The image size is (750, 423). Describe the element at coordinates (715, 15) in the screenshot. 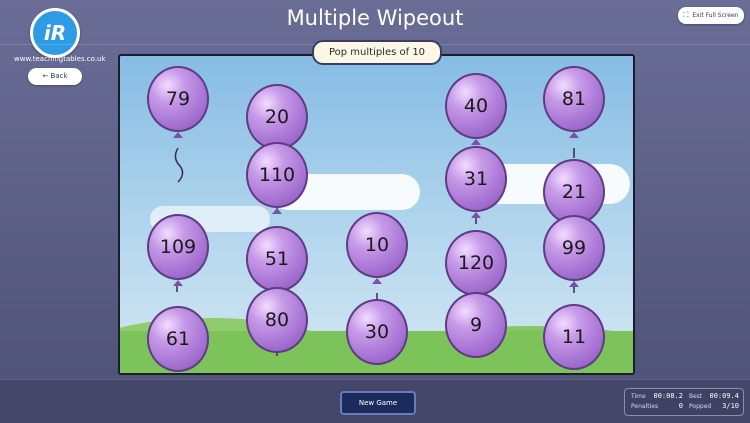

I see `exit-full-screen-label: Exit Full Screen` at that location.